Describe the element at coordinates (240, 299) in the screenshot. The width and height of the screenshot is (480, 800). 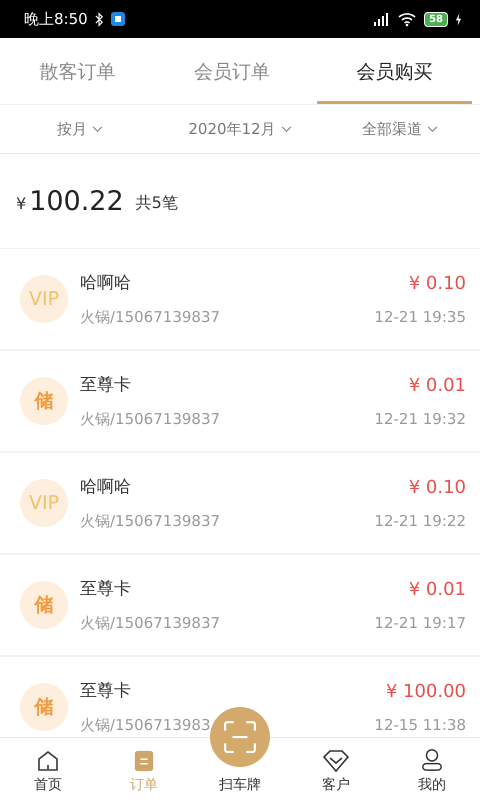
I see `order-row: VIP 哈啊哈 火锅/15067139837 ¥ 0.10 12-21 19:35` at that location.